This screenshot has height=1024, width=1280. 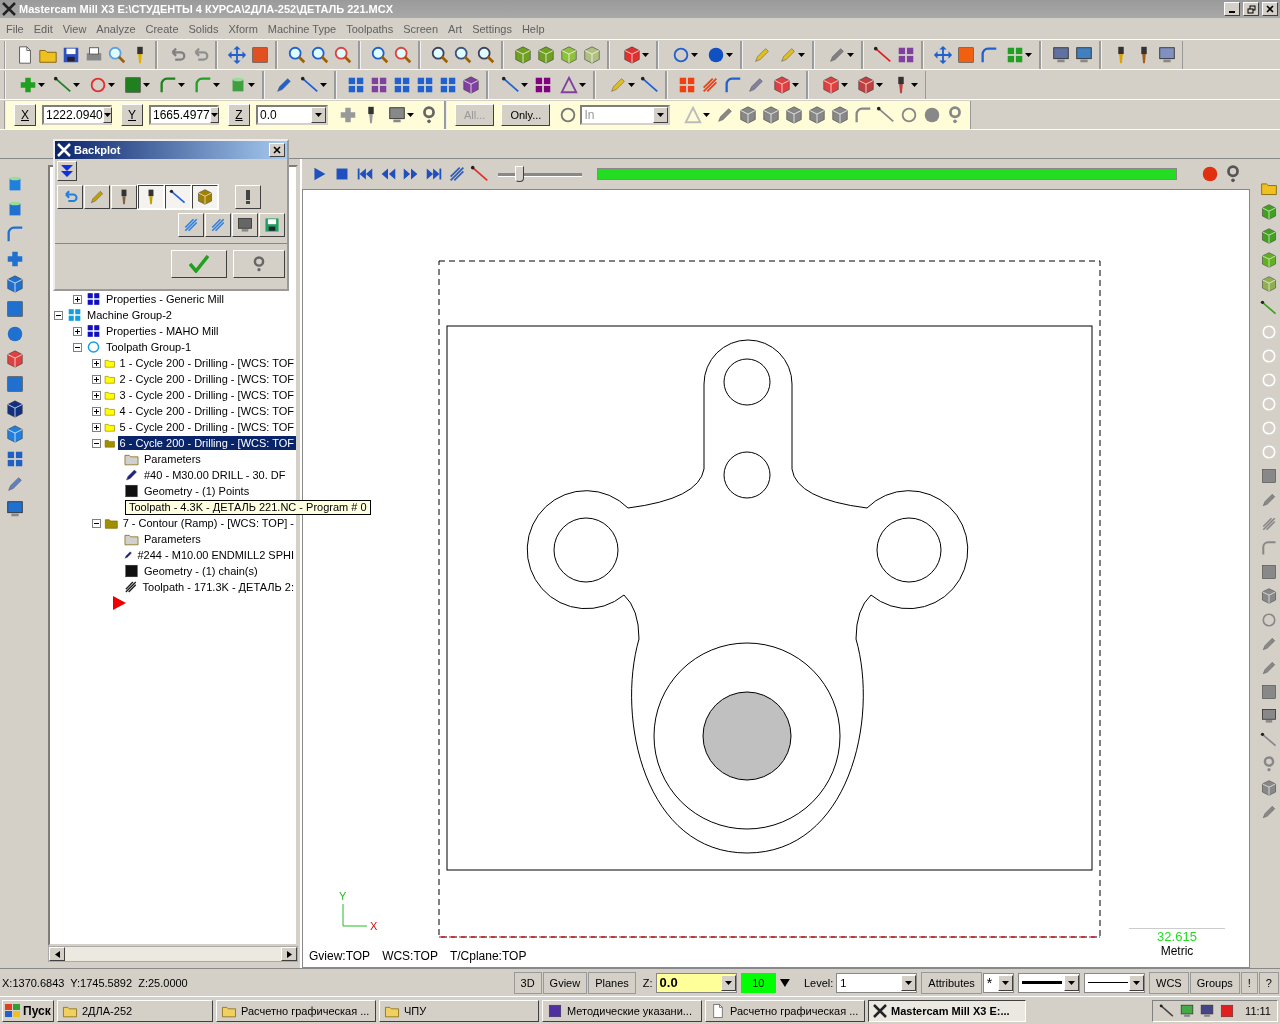 I want to click on y-coordinate-field: 1665.4977, so click(x=184, y=114).